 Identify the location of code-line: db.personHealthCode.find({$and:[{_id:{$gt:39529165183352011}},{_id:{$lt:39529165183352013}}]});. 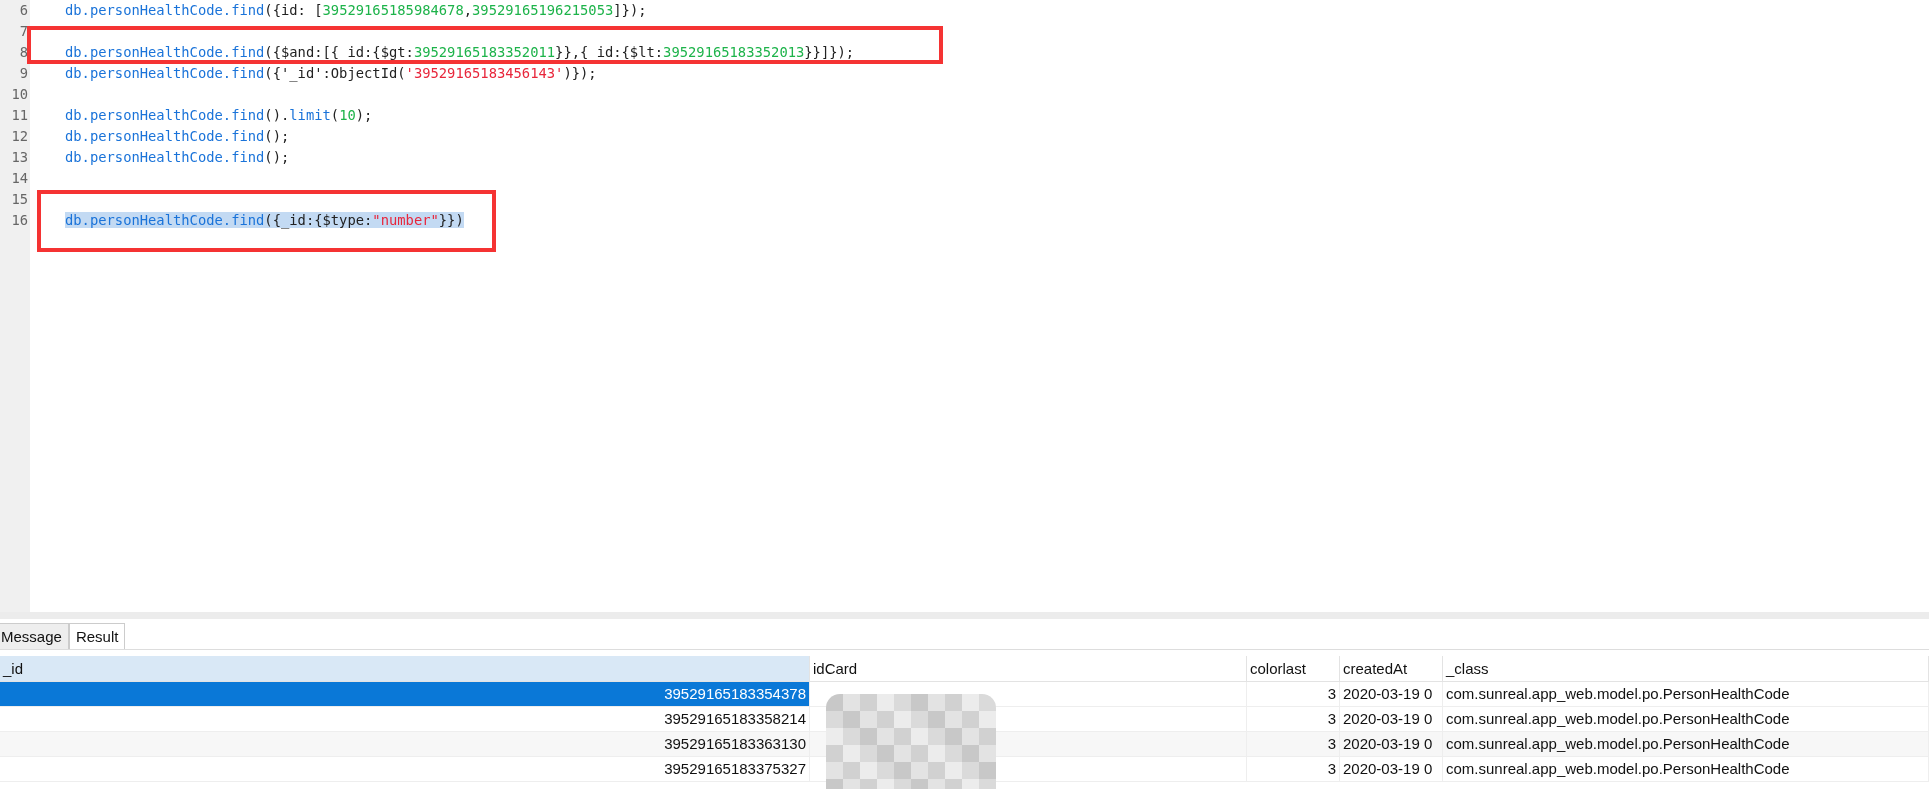
(460, 52).